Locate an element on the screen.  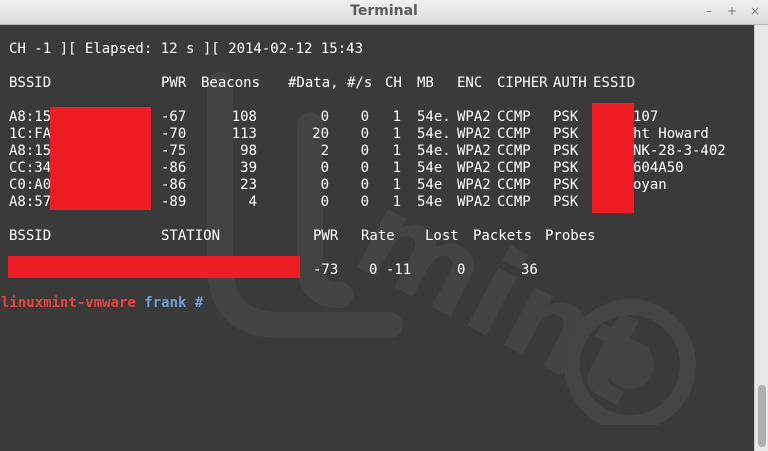
station-rate: 0 -11 is located at coordinates (390, 270).